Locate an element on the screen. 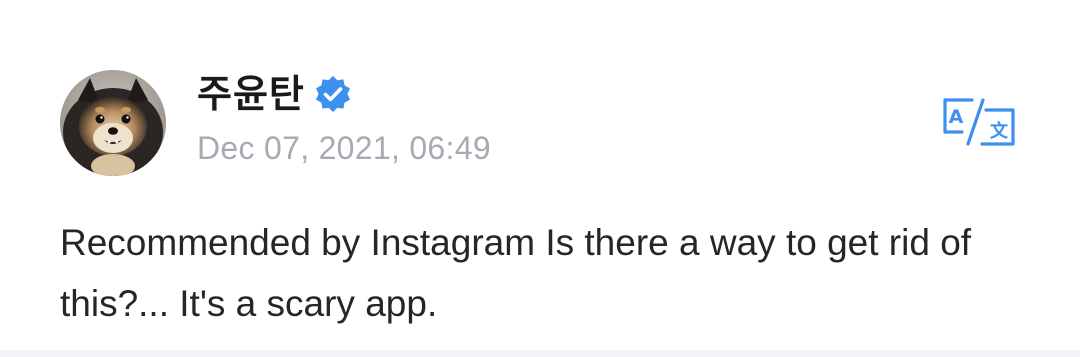 The height and width of the screenshot is (357, 1080). post-timestamp: Dec 07, 2021, 06:49 is located at coordinates (344, 148).